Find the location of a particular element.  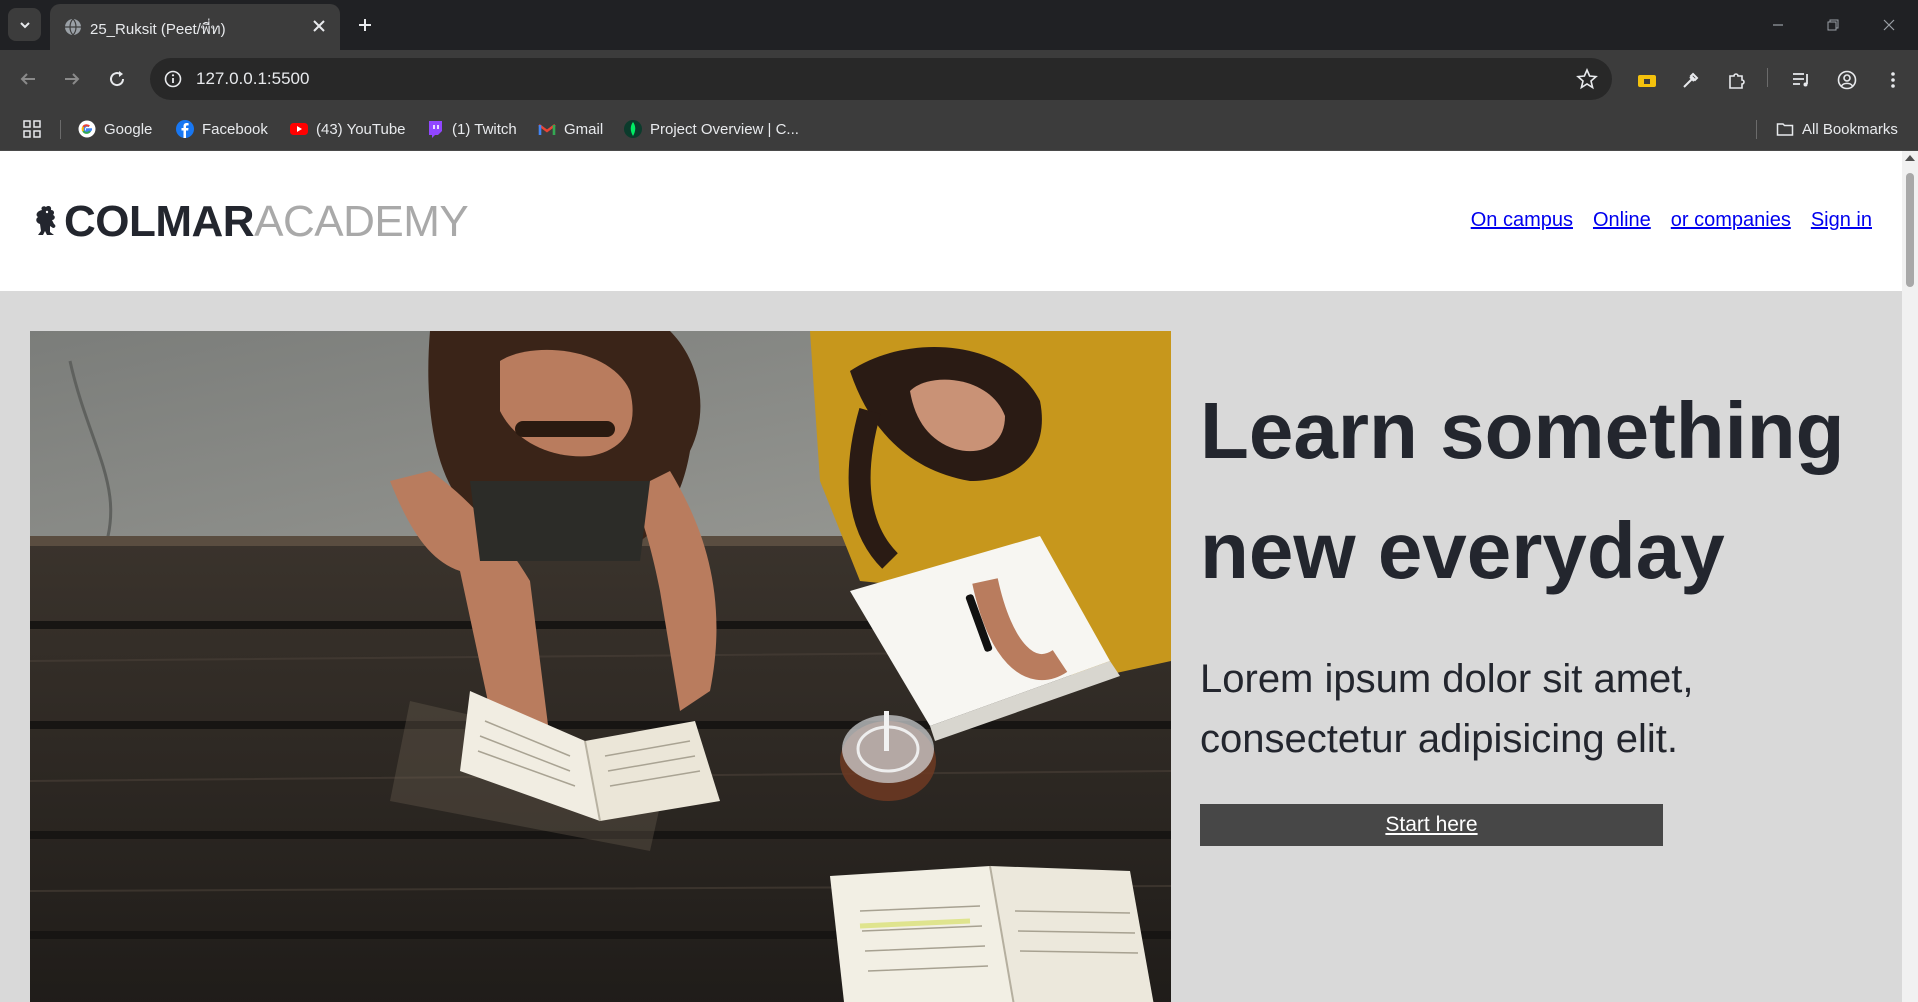

wallet-icon is located at coordinates (1647, 81).